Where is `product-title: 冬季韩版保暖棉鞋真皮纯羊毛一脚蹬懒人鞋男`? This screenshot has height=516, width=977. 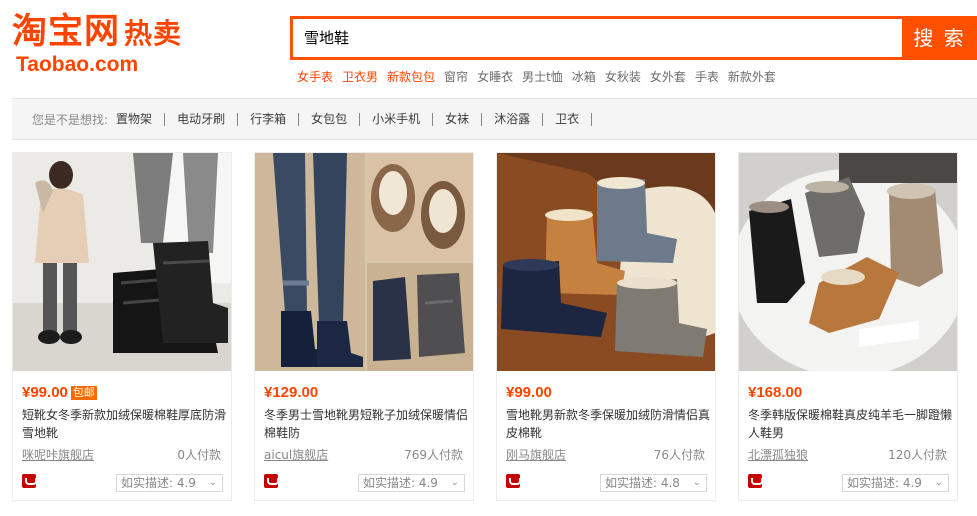 product-title: 冬季韩版保暖棉鞋真皮纯羊毛一脚蹬懒人鞋男 is located at coordinates (850, 424).